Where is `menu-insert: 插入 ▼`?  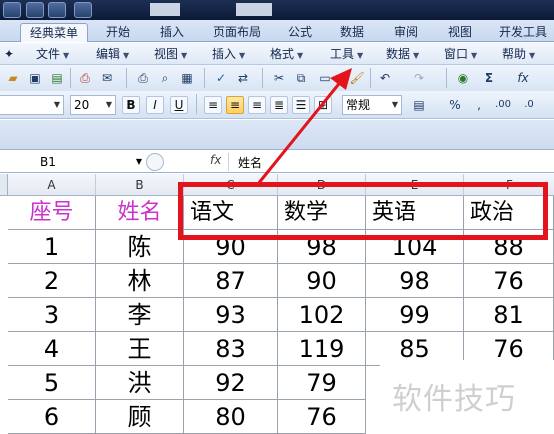
menu-insert: 插入 ▼ is located at coordinates (228, 54).